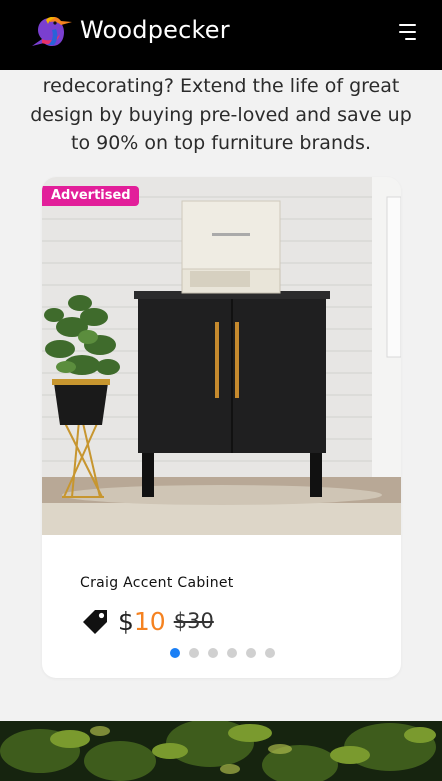 The image size is (442, 781). Describe the element at coordinates (157, 583) in the screenshot. I see `product-name: Craig Accent Cabinet` at that location.